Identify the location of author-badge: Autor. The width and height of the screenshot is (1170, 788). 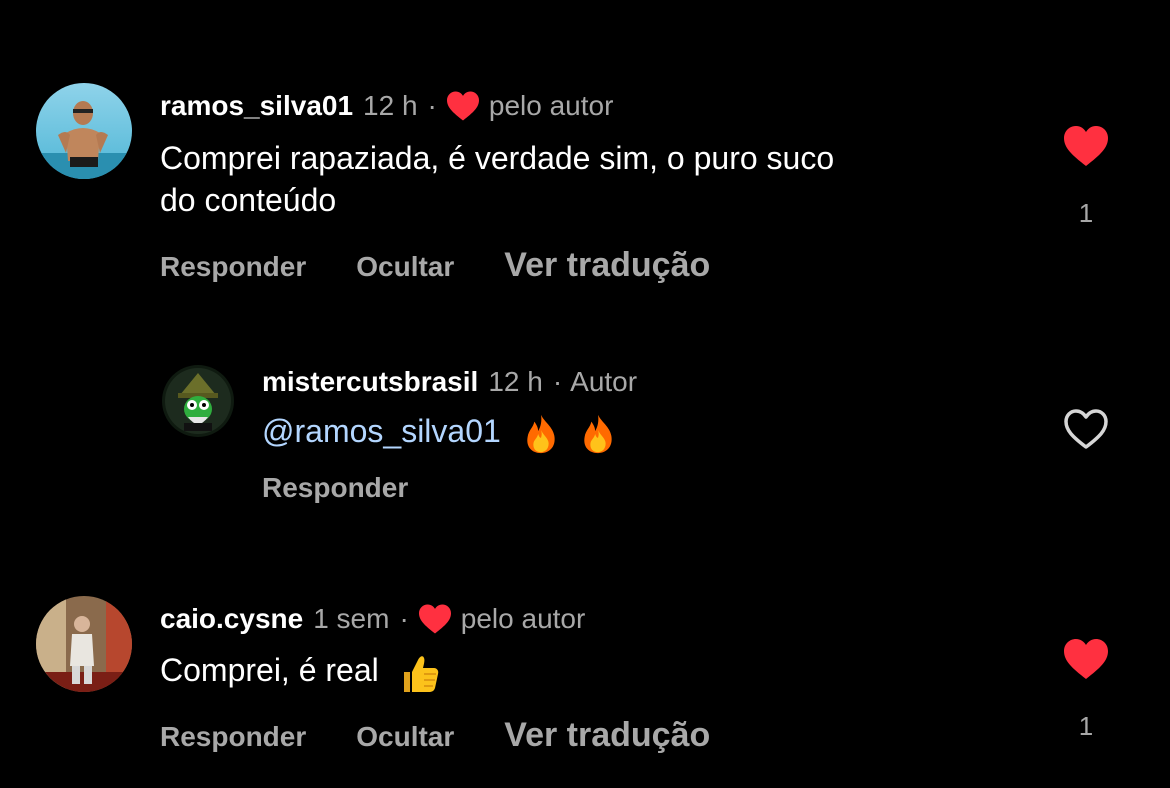
(604, 381).